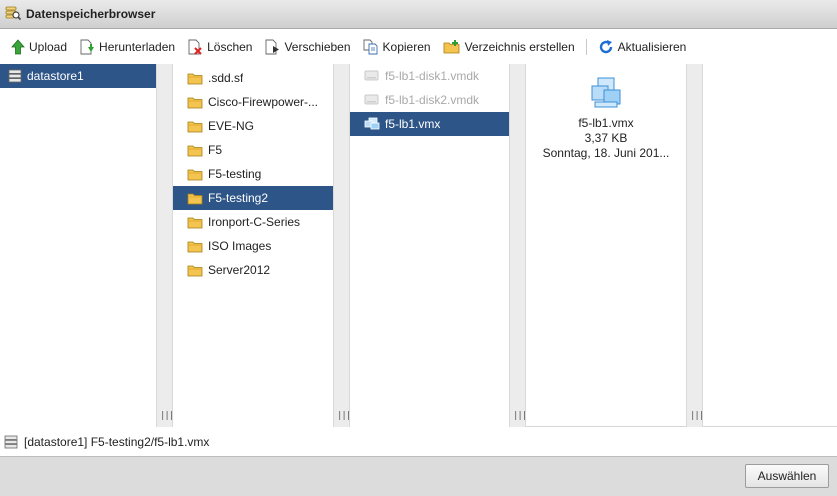 Image resolution: width=837 pixels, height=496 pixels. I want to click on file-item: f5-lb1-disk2.vmdk, so click(429, 100).